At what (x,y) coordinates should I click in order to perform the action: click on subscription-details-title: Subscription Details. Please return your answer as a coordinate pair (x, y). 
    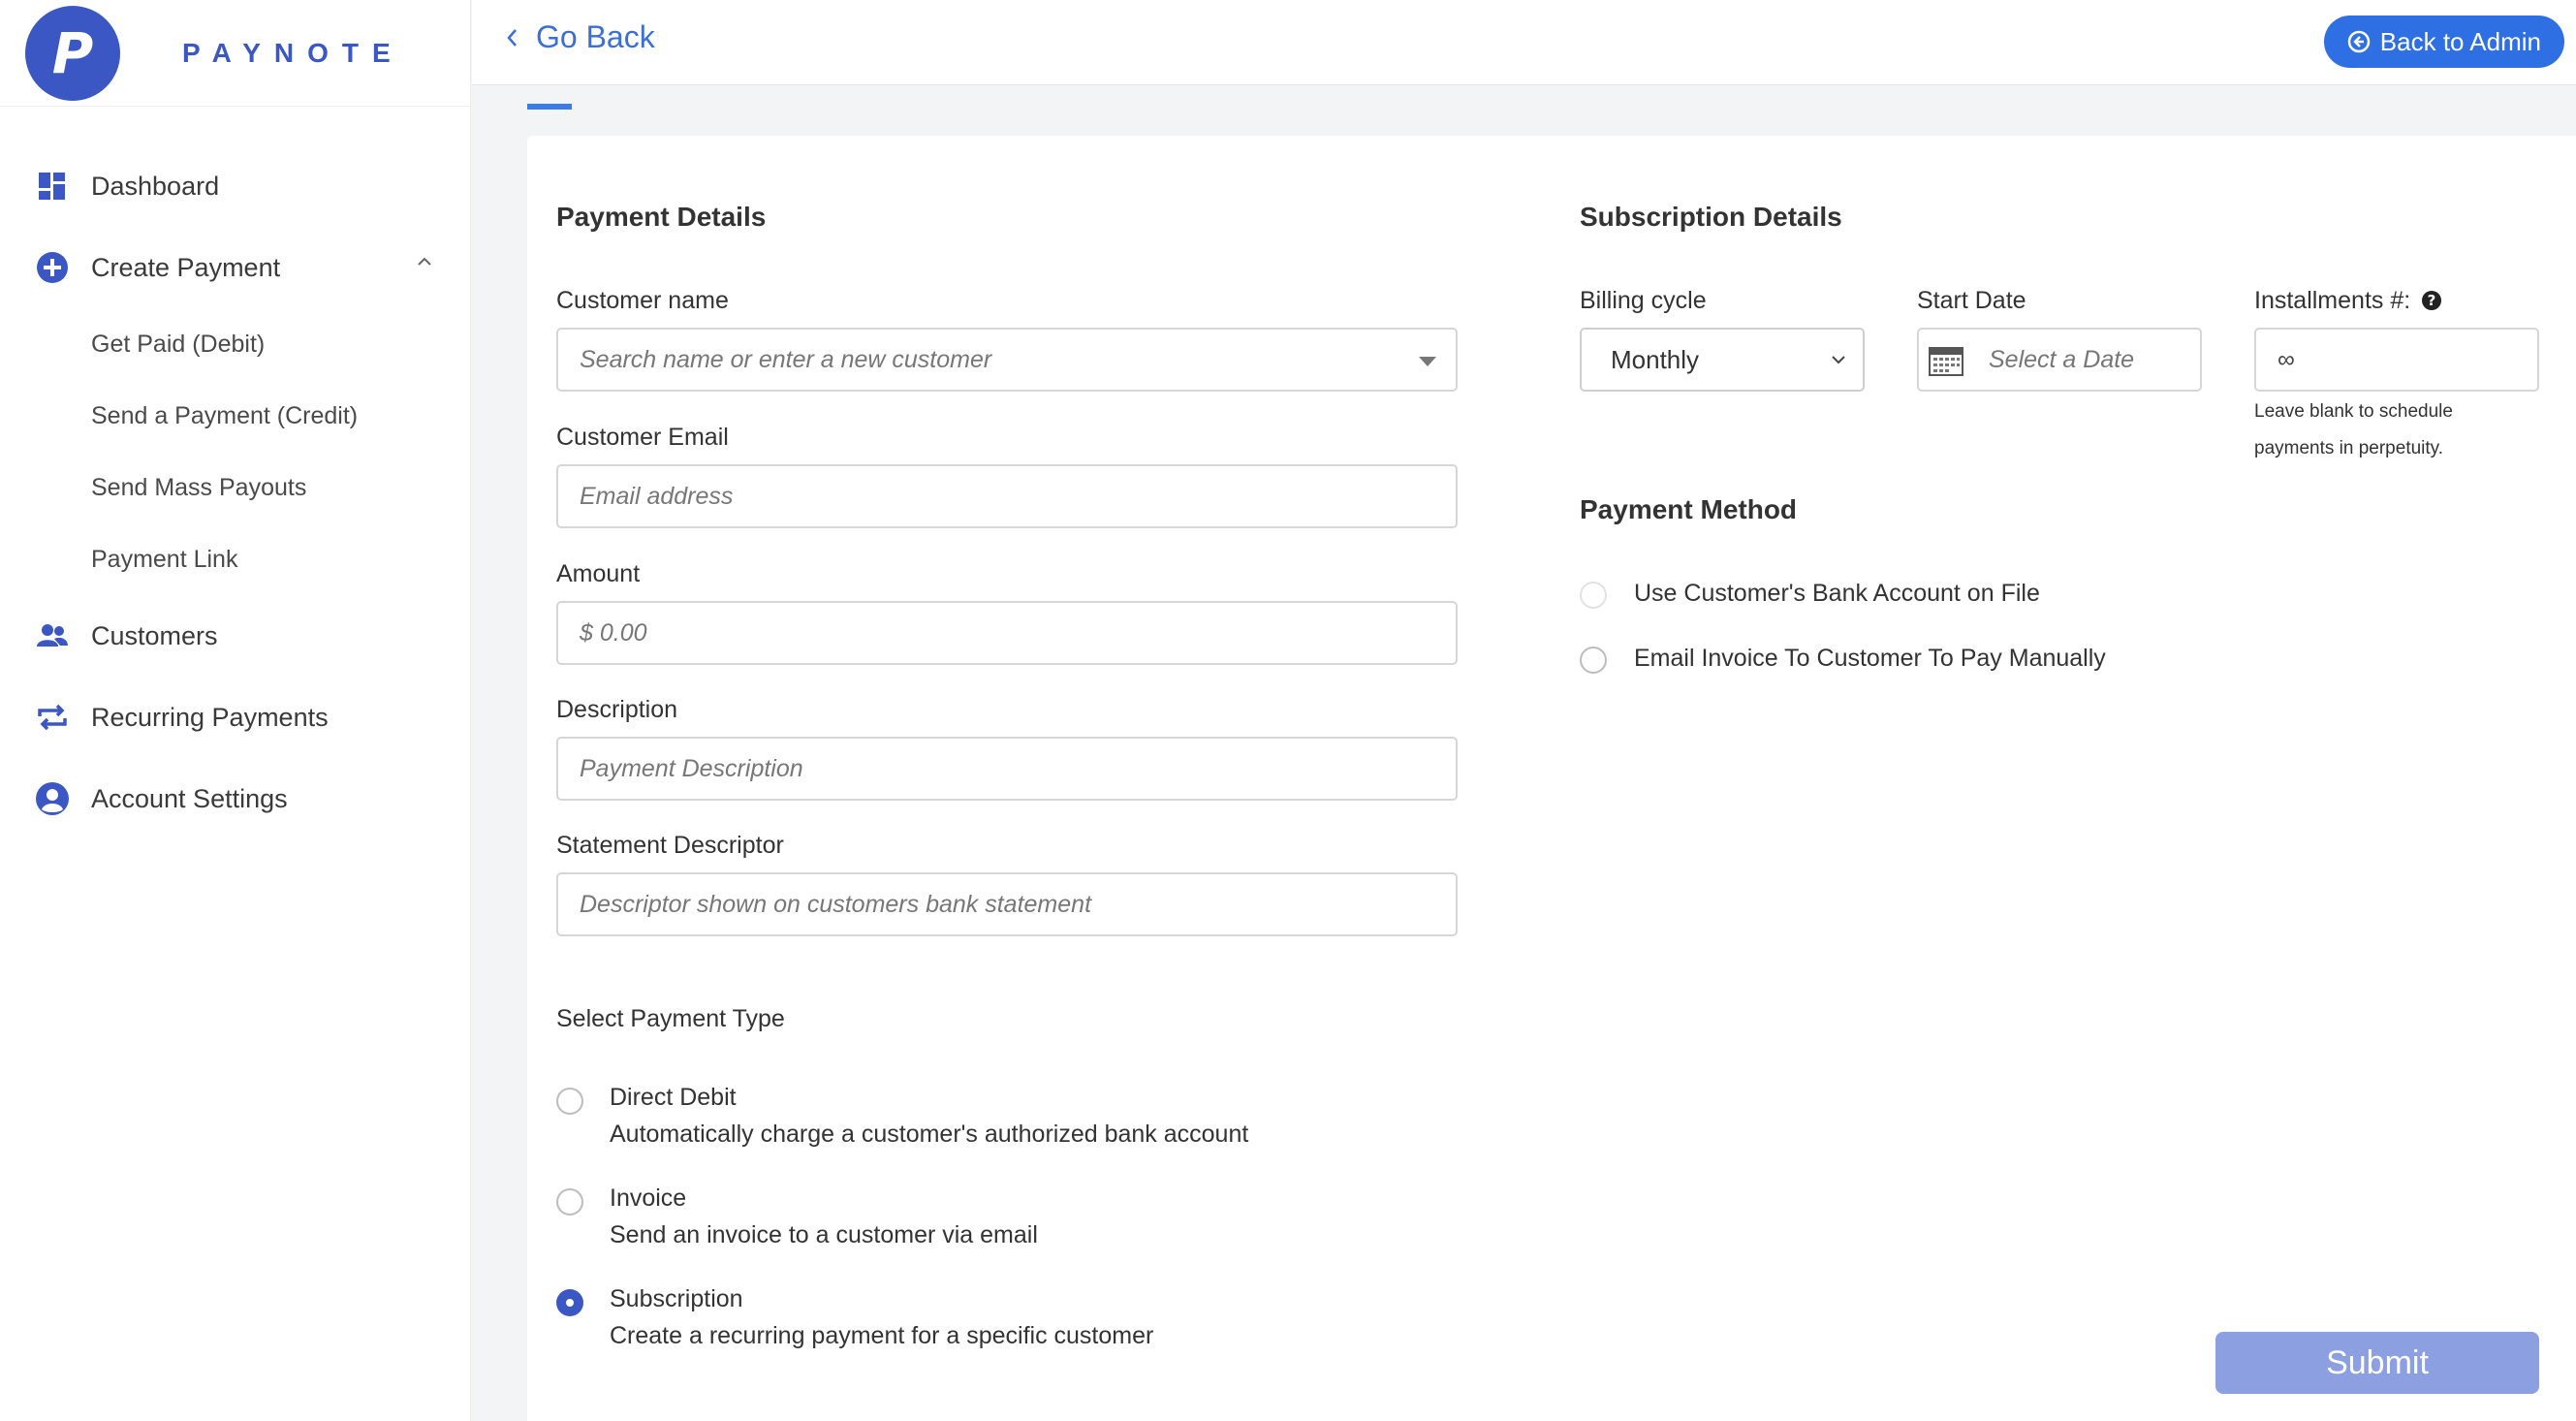
    Looking at the image, I should click on (1711, 217).